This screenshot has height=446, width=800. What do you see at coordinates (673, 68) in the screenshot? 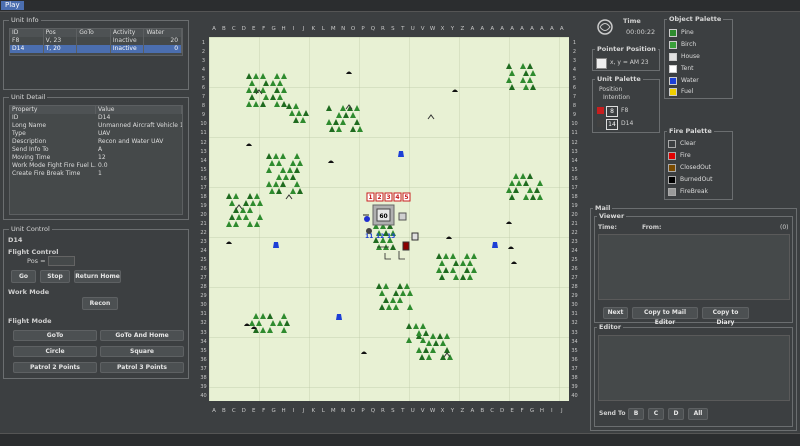
I see `tent-icon` at bounding box center [673, 68].